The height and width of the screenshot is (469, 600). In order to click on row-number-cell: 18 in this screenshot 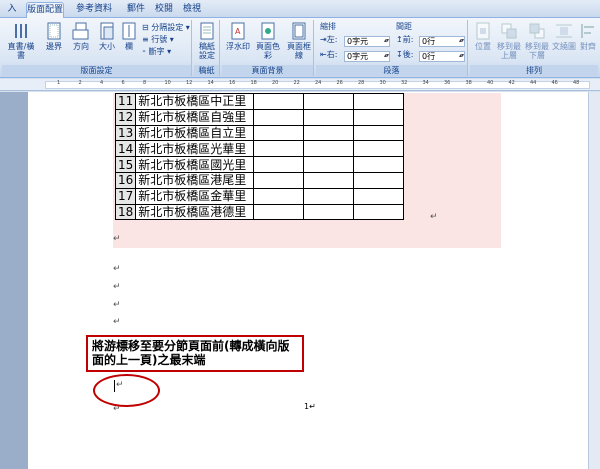, I will do `click(125, 212)`.